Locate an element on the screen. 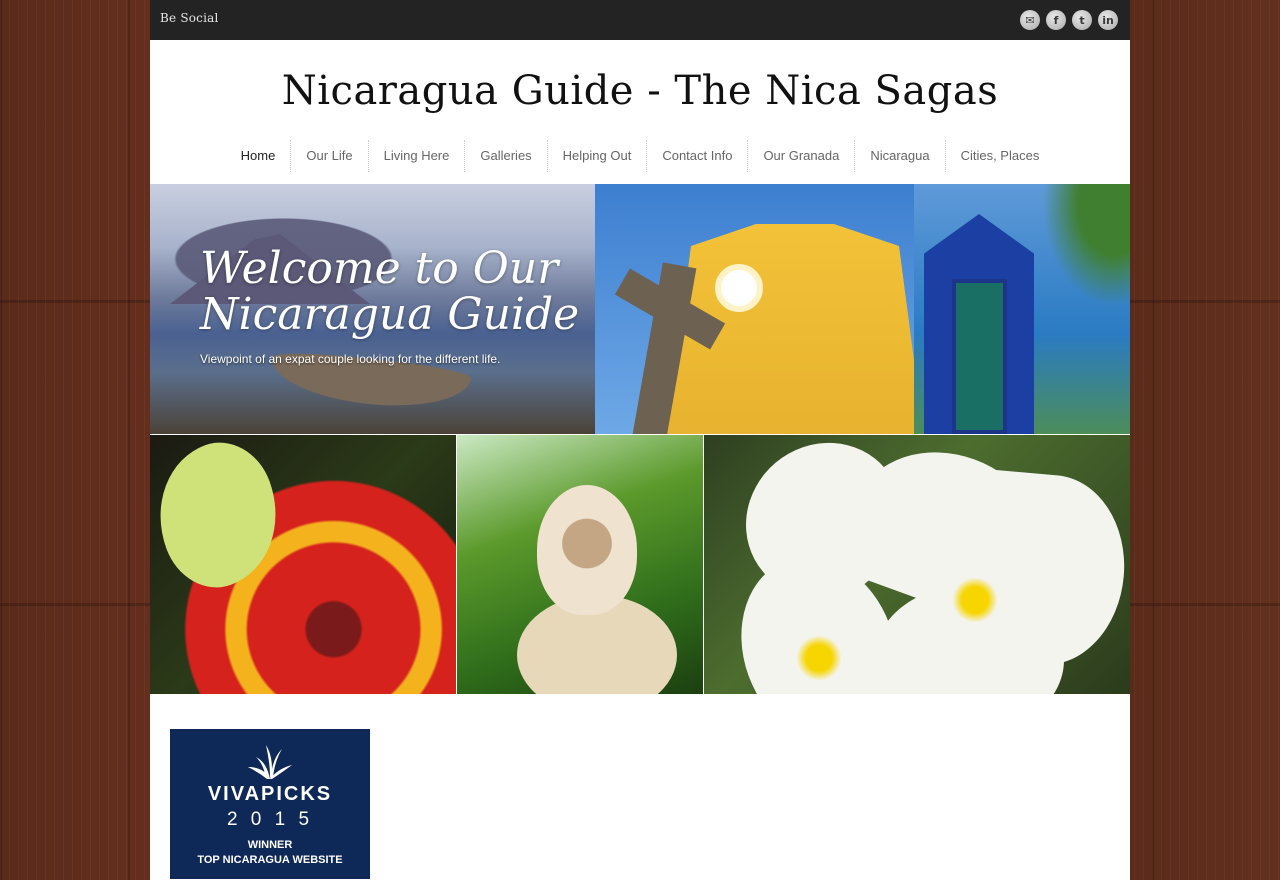 The width and height of the screenshot is (1280, 880). social-icons: ✉ f t in is located at coordinates (1069, 20).